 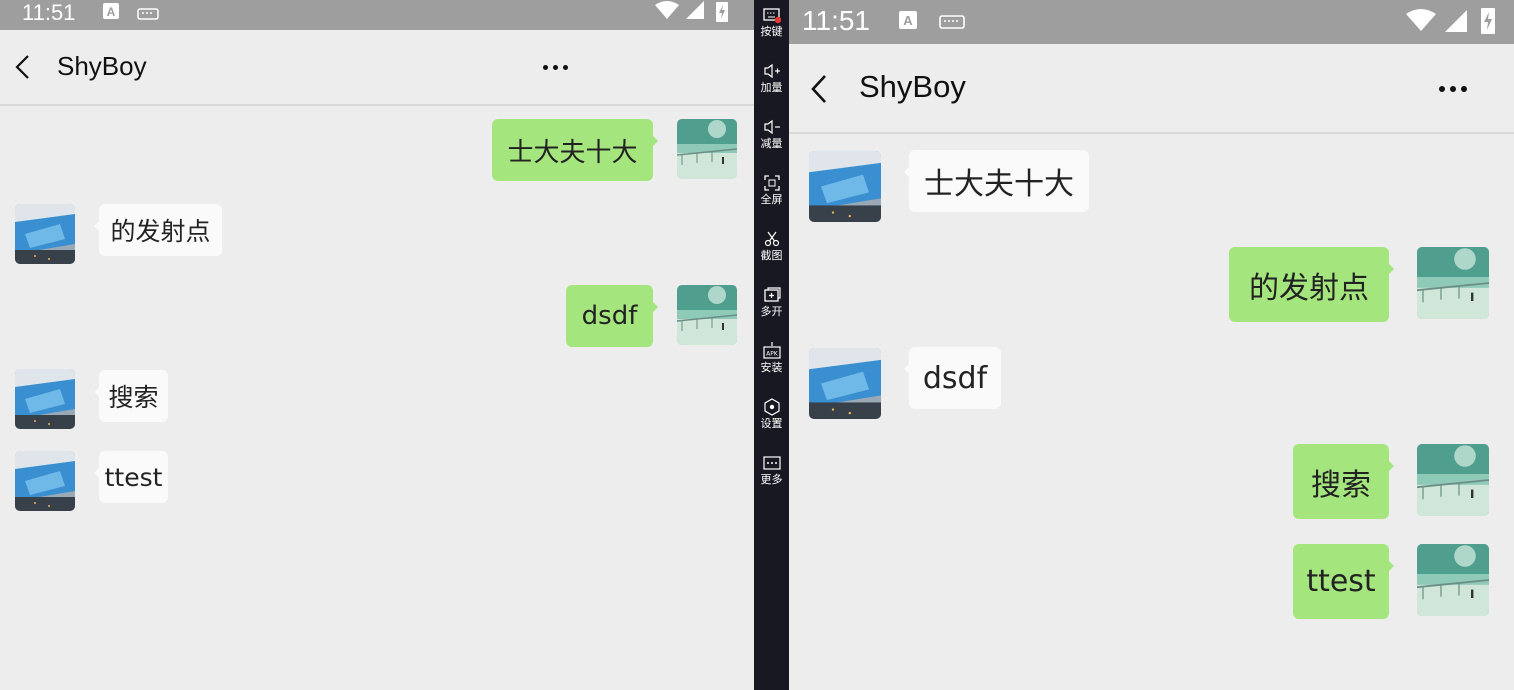 I want to click on more-icon, so click(x=771, y=463).